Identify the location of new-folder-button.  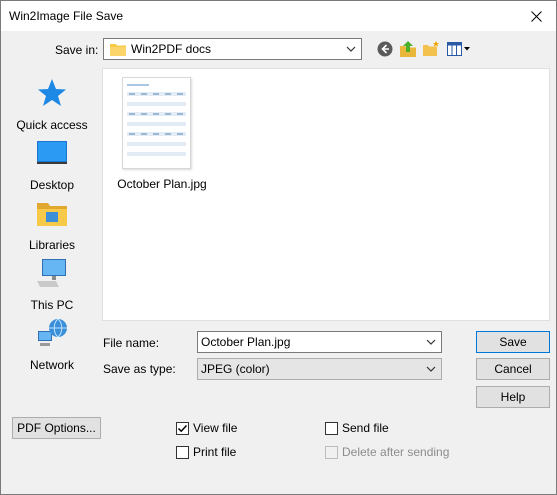
(431, 49).